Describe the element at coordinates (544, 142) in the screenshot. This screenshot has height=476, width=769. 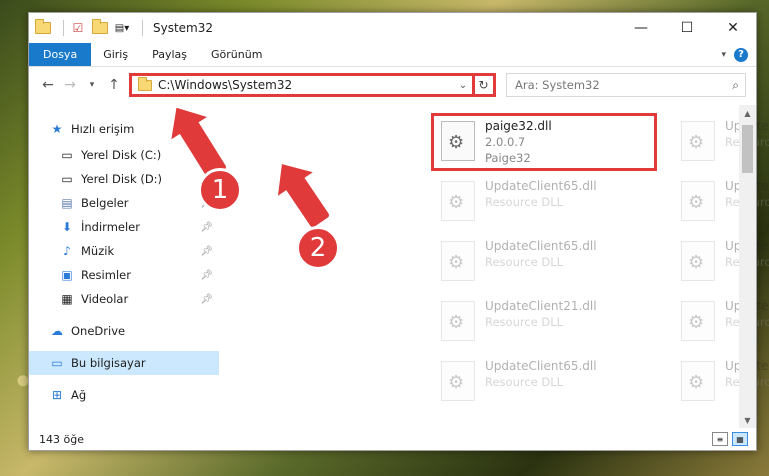
I see `highlight-box` at that location.